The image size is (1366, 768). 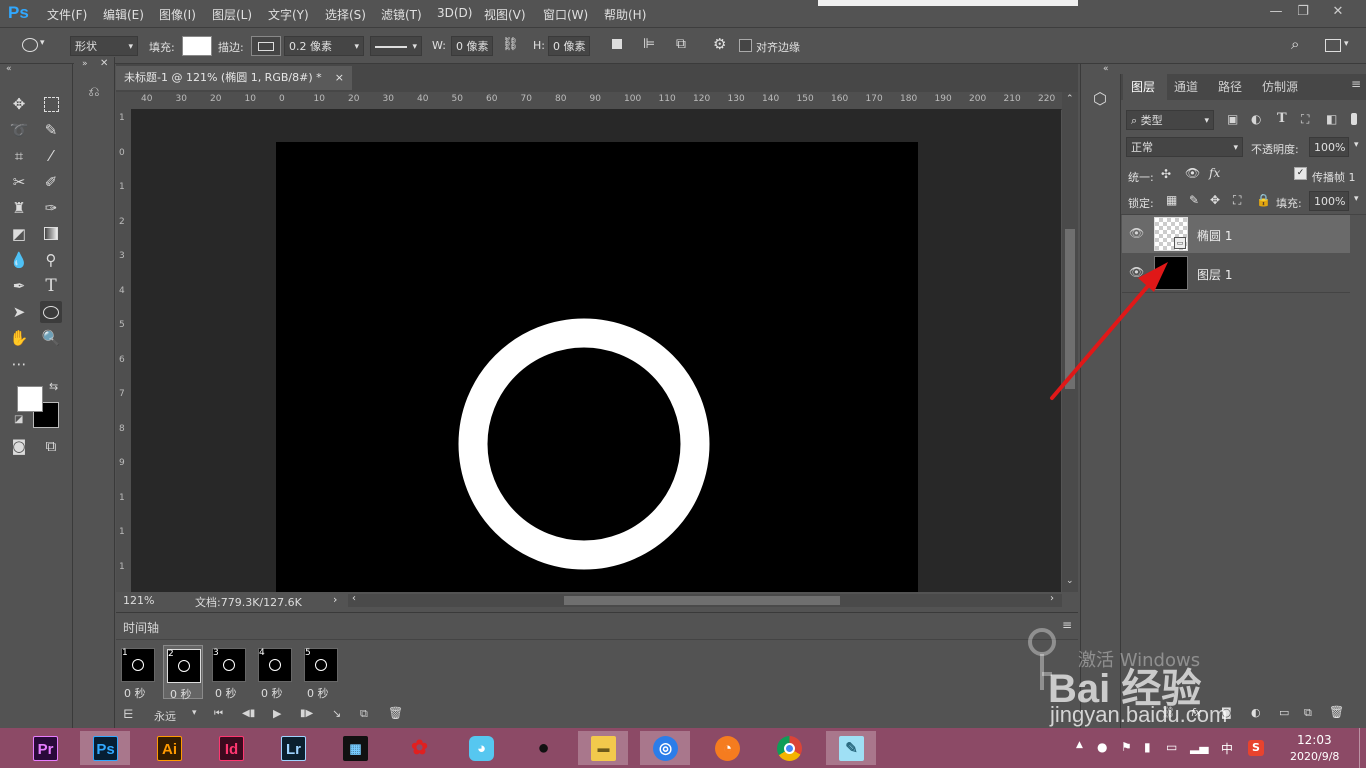 I want to click on menu-select: 选择(S), so click(x=345, y=14).